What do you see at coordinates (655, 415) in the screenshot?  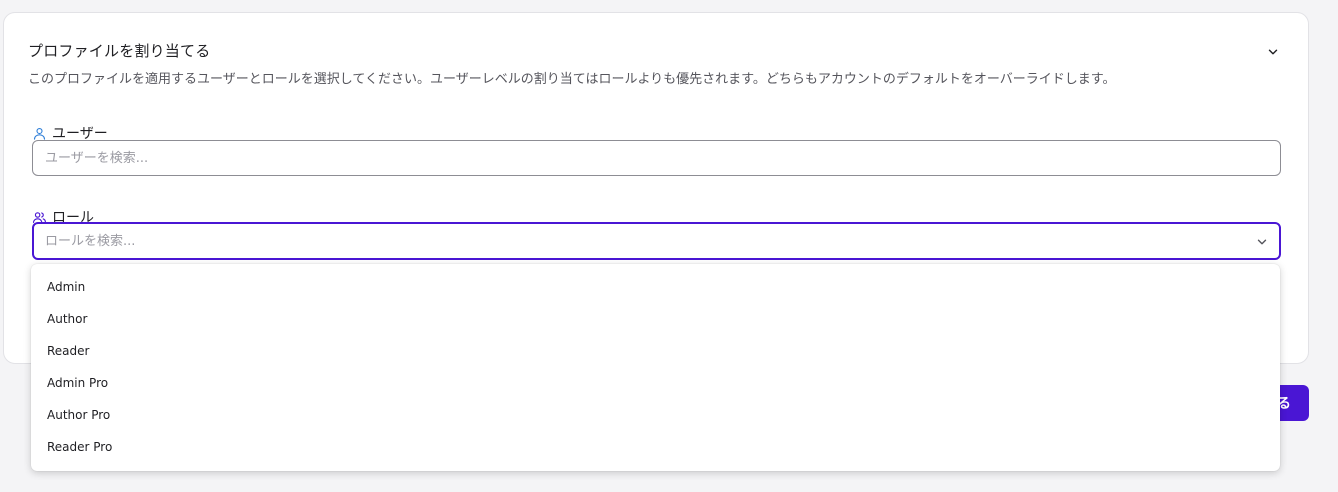 I see `role-option-author-pro: Author Pro` at bounding box center [655, 415].